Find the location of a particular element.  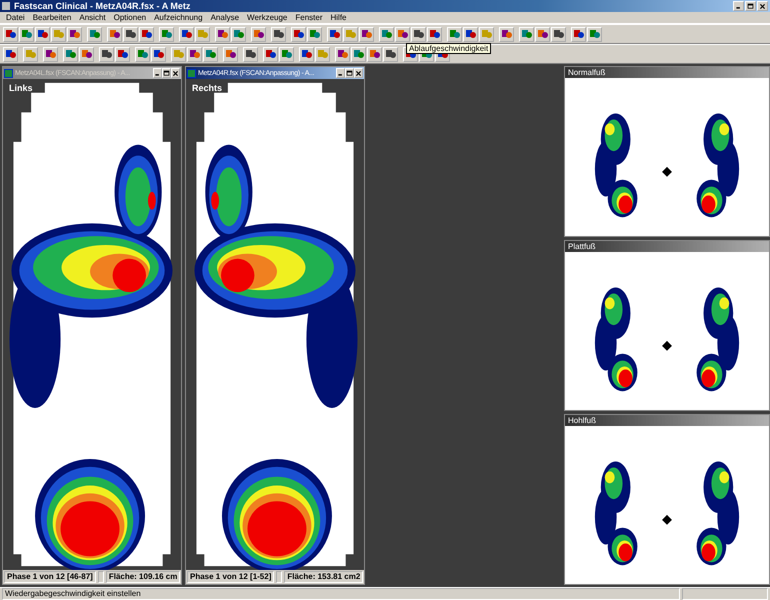

foot-label: Rechts is located at coordinates (207, 88).